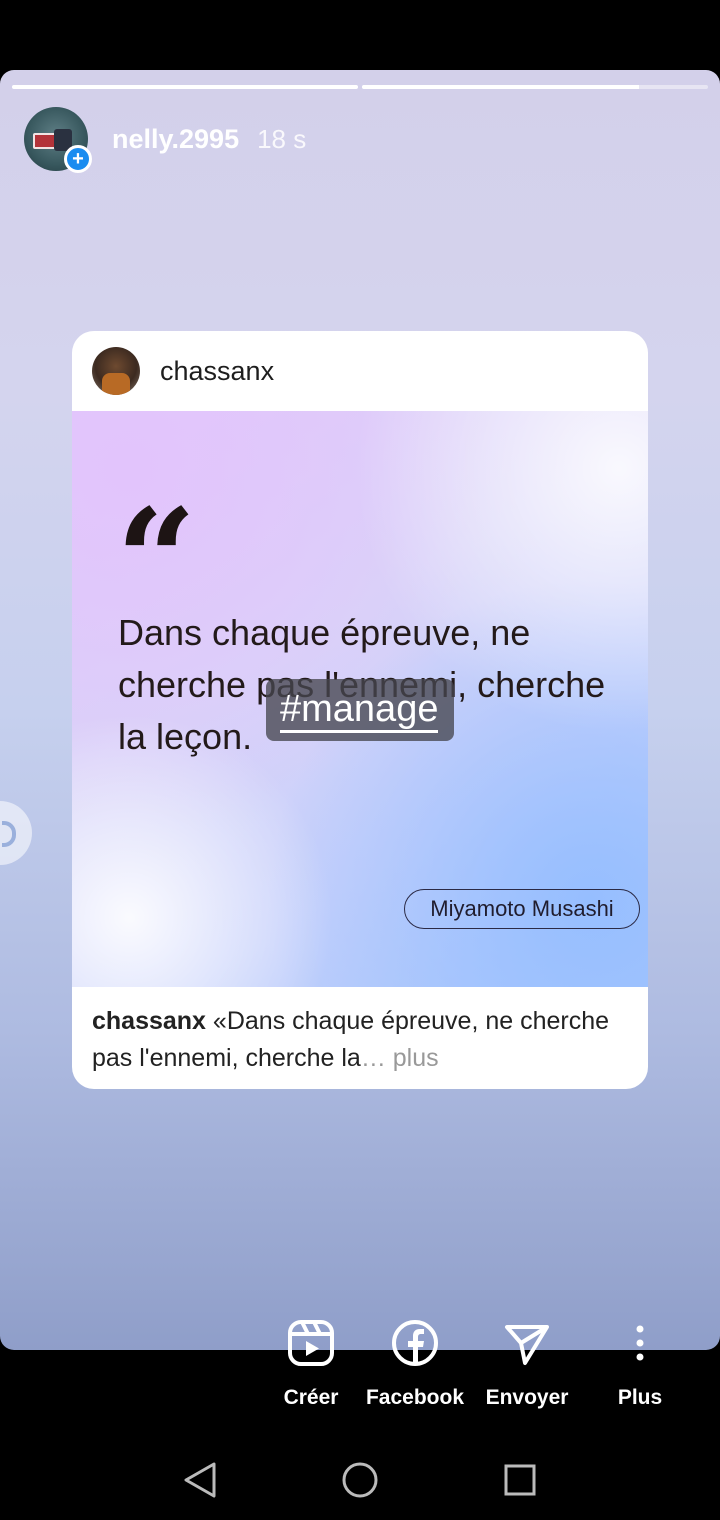 The image size is (720, 1520). What do you see at coordinates (415, 1397) in the screenshot?
I see `facebook-label: Facebook` at bounding box center [415, 1397].